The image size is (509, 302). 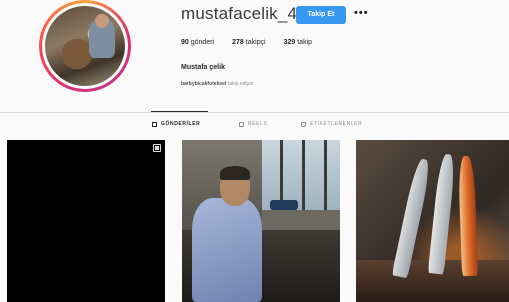 I want to click on followed-by-line: barbybicakfotekset takip ediyor, so click(x=217, y=84).